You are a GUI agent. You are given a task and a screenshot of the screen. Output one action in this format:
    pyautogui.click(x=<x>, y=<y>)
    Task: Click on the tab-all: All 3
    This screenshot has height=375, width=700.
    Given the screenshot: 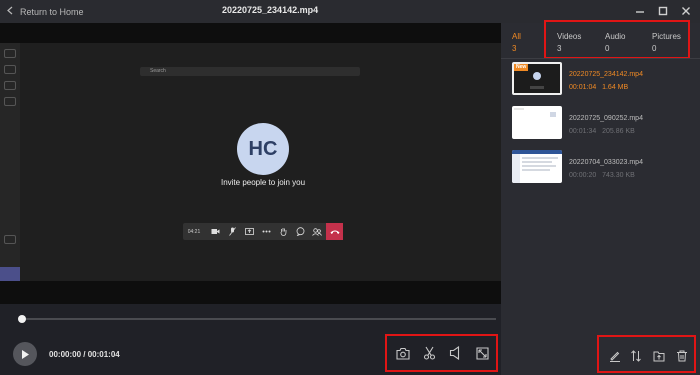 What is the action you would take?
    pyautogui.click(x=516, y=43)
    